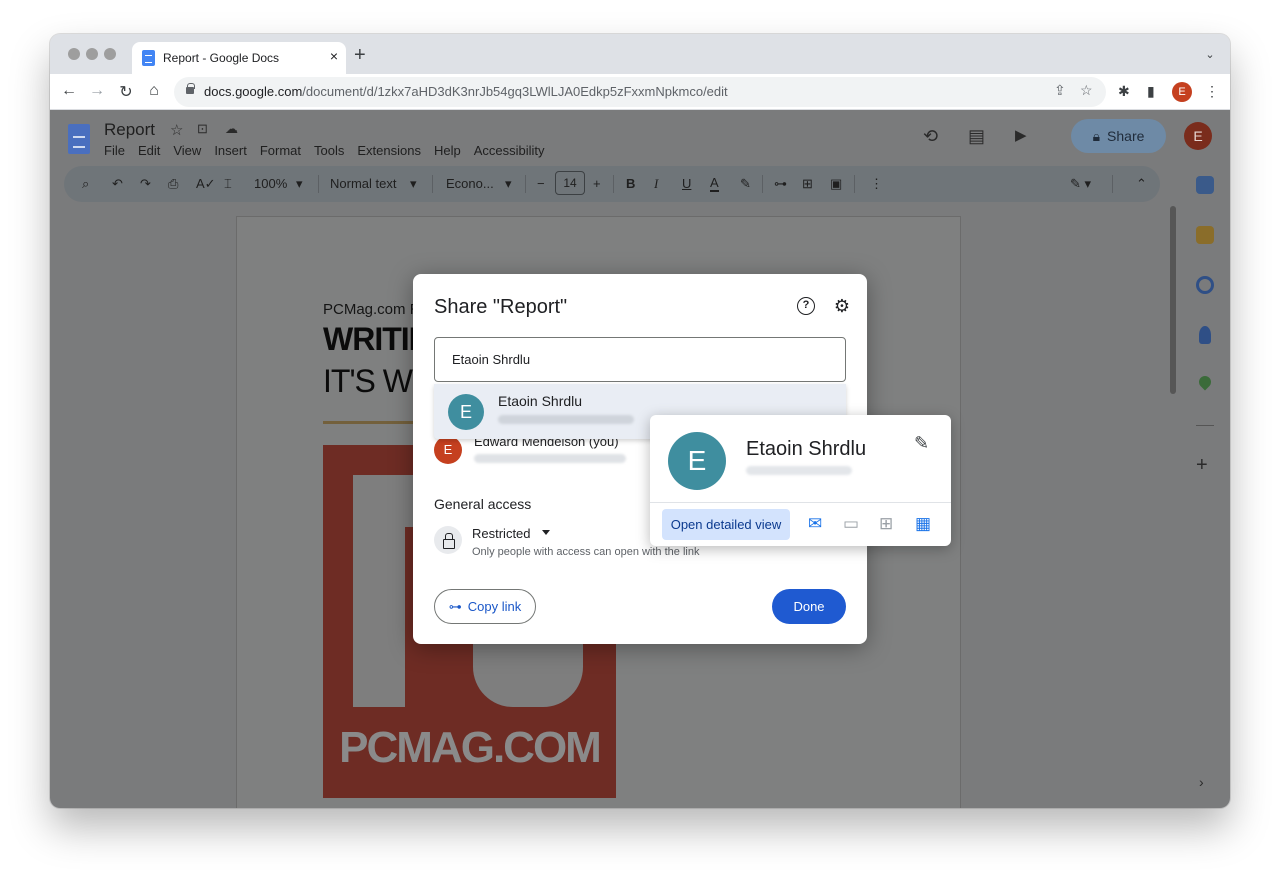  I want to click on help-icon: ?, so click(806, 306).